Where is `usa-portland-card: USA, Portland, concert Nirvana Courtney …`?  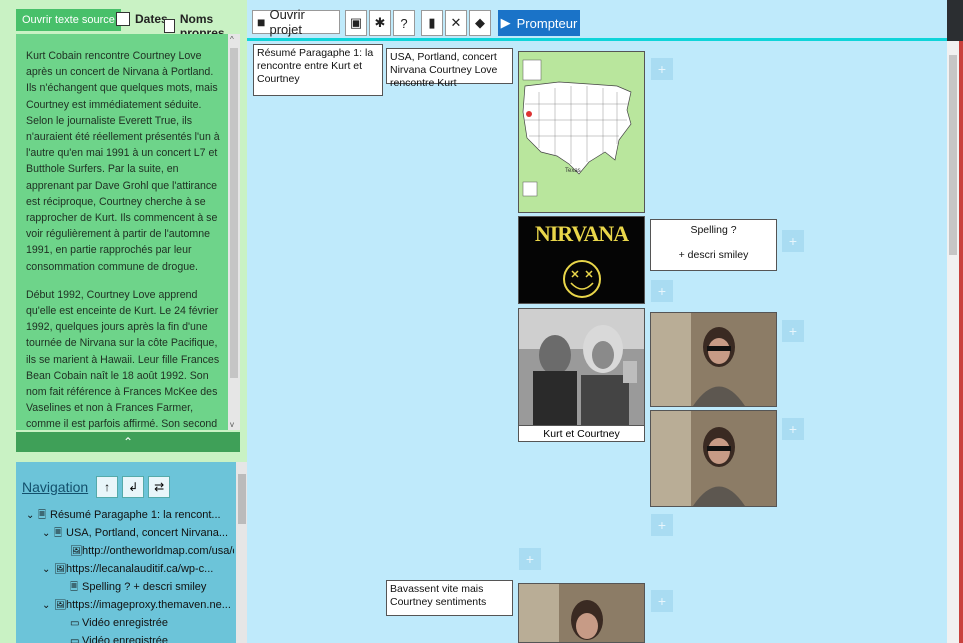
usa-portland-card: USA, Portland, concert Nirvana Courtney … is located at coordinates (449, 68).